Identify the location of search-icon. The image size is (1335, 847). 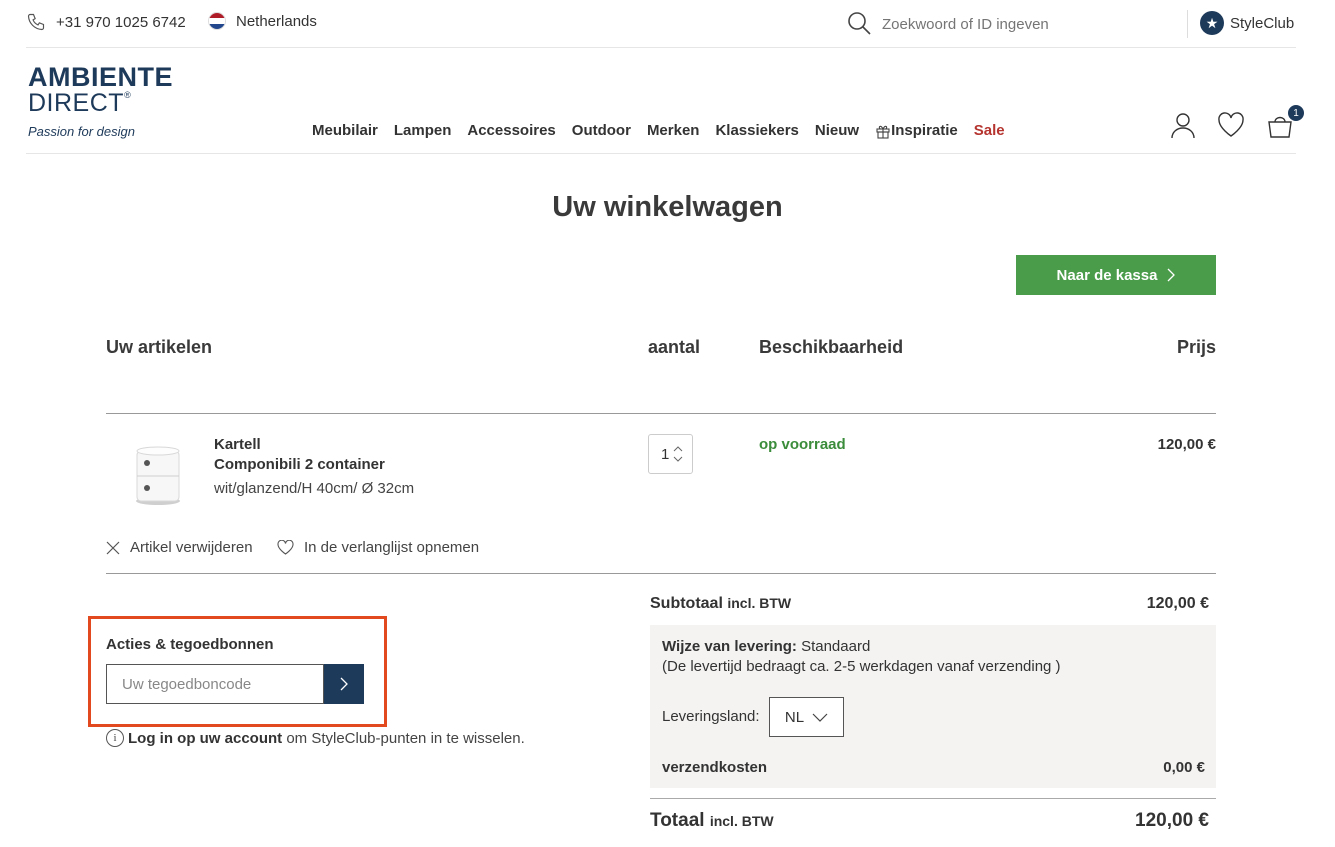
(859, 25).